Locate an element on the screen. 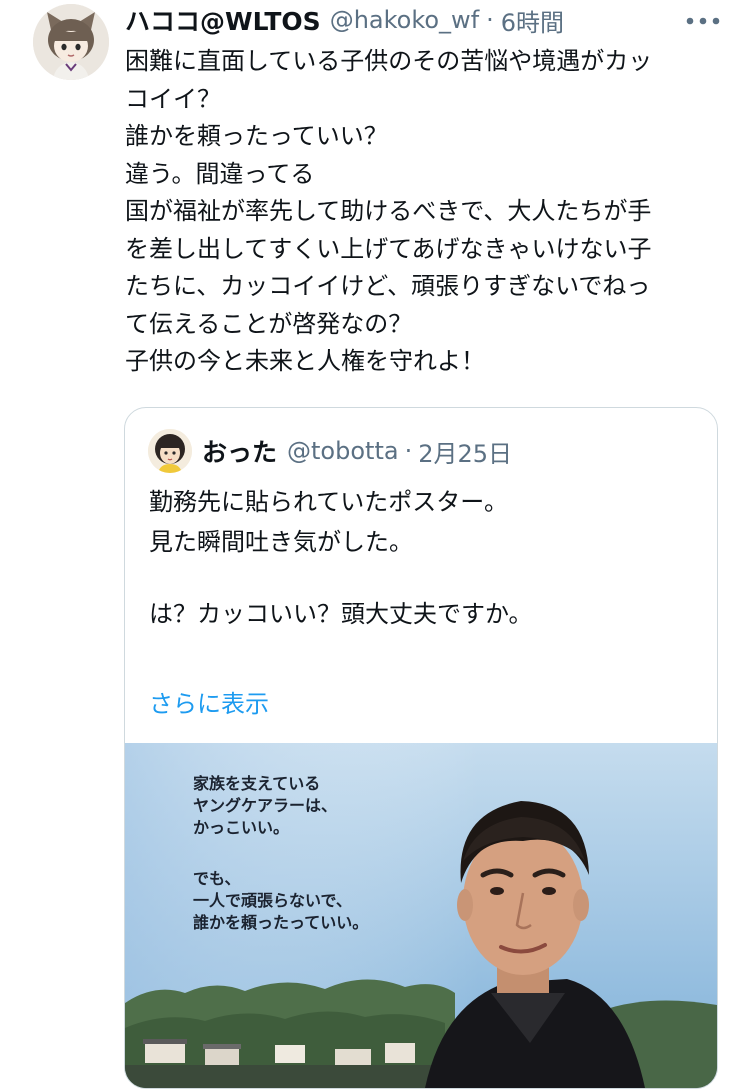  poster-caption-1: 家族を支えている ヤングケアラーは、 かっこいい。 is located at coordinates (265, 806).